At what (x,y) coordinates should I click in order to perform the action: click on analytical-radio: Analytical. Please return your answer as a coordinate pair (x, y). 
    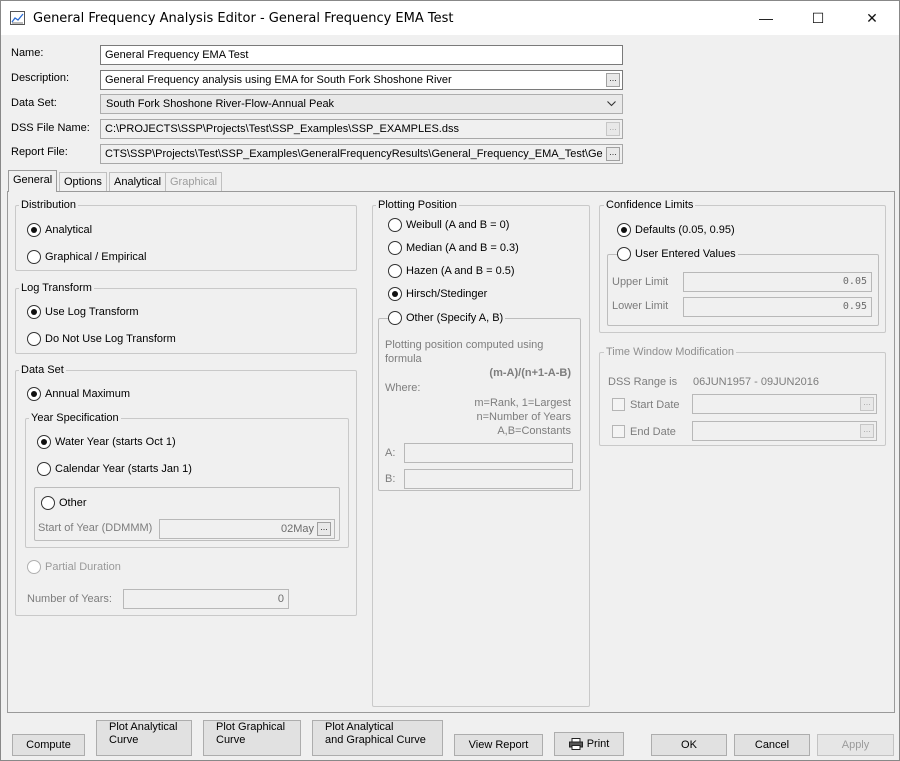
    Looking at the image, I should click on (59, 230).